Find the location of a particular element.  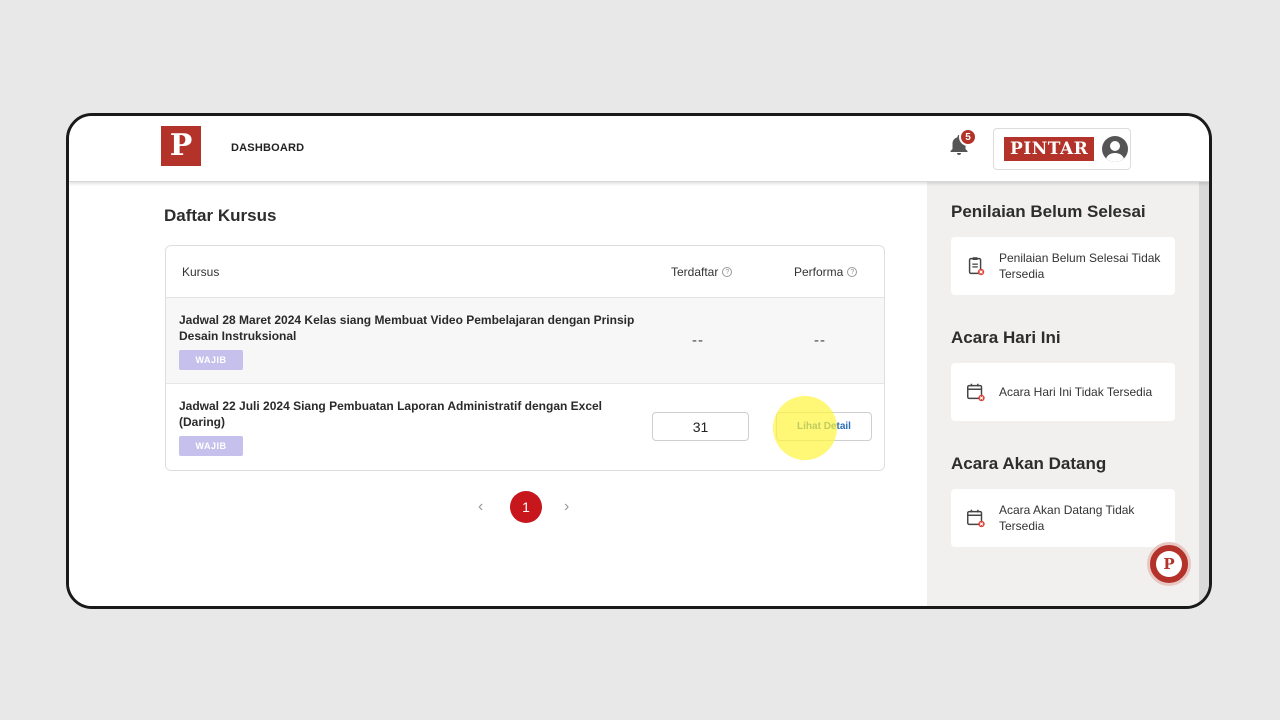

view-detail-button: Lihat Detail is located at coordinates (824, 426).